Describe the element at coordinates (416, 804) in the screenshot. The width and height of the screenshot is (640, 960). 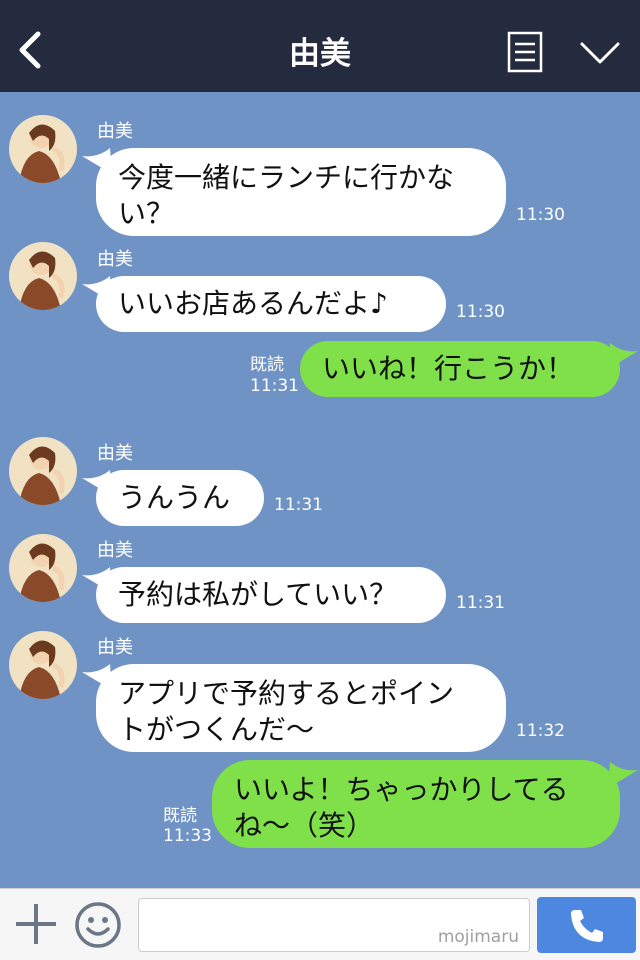
I see `message-bubble: いいよ！ちゃっかりしてる ね〜（笑）` at that location.